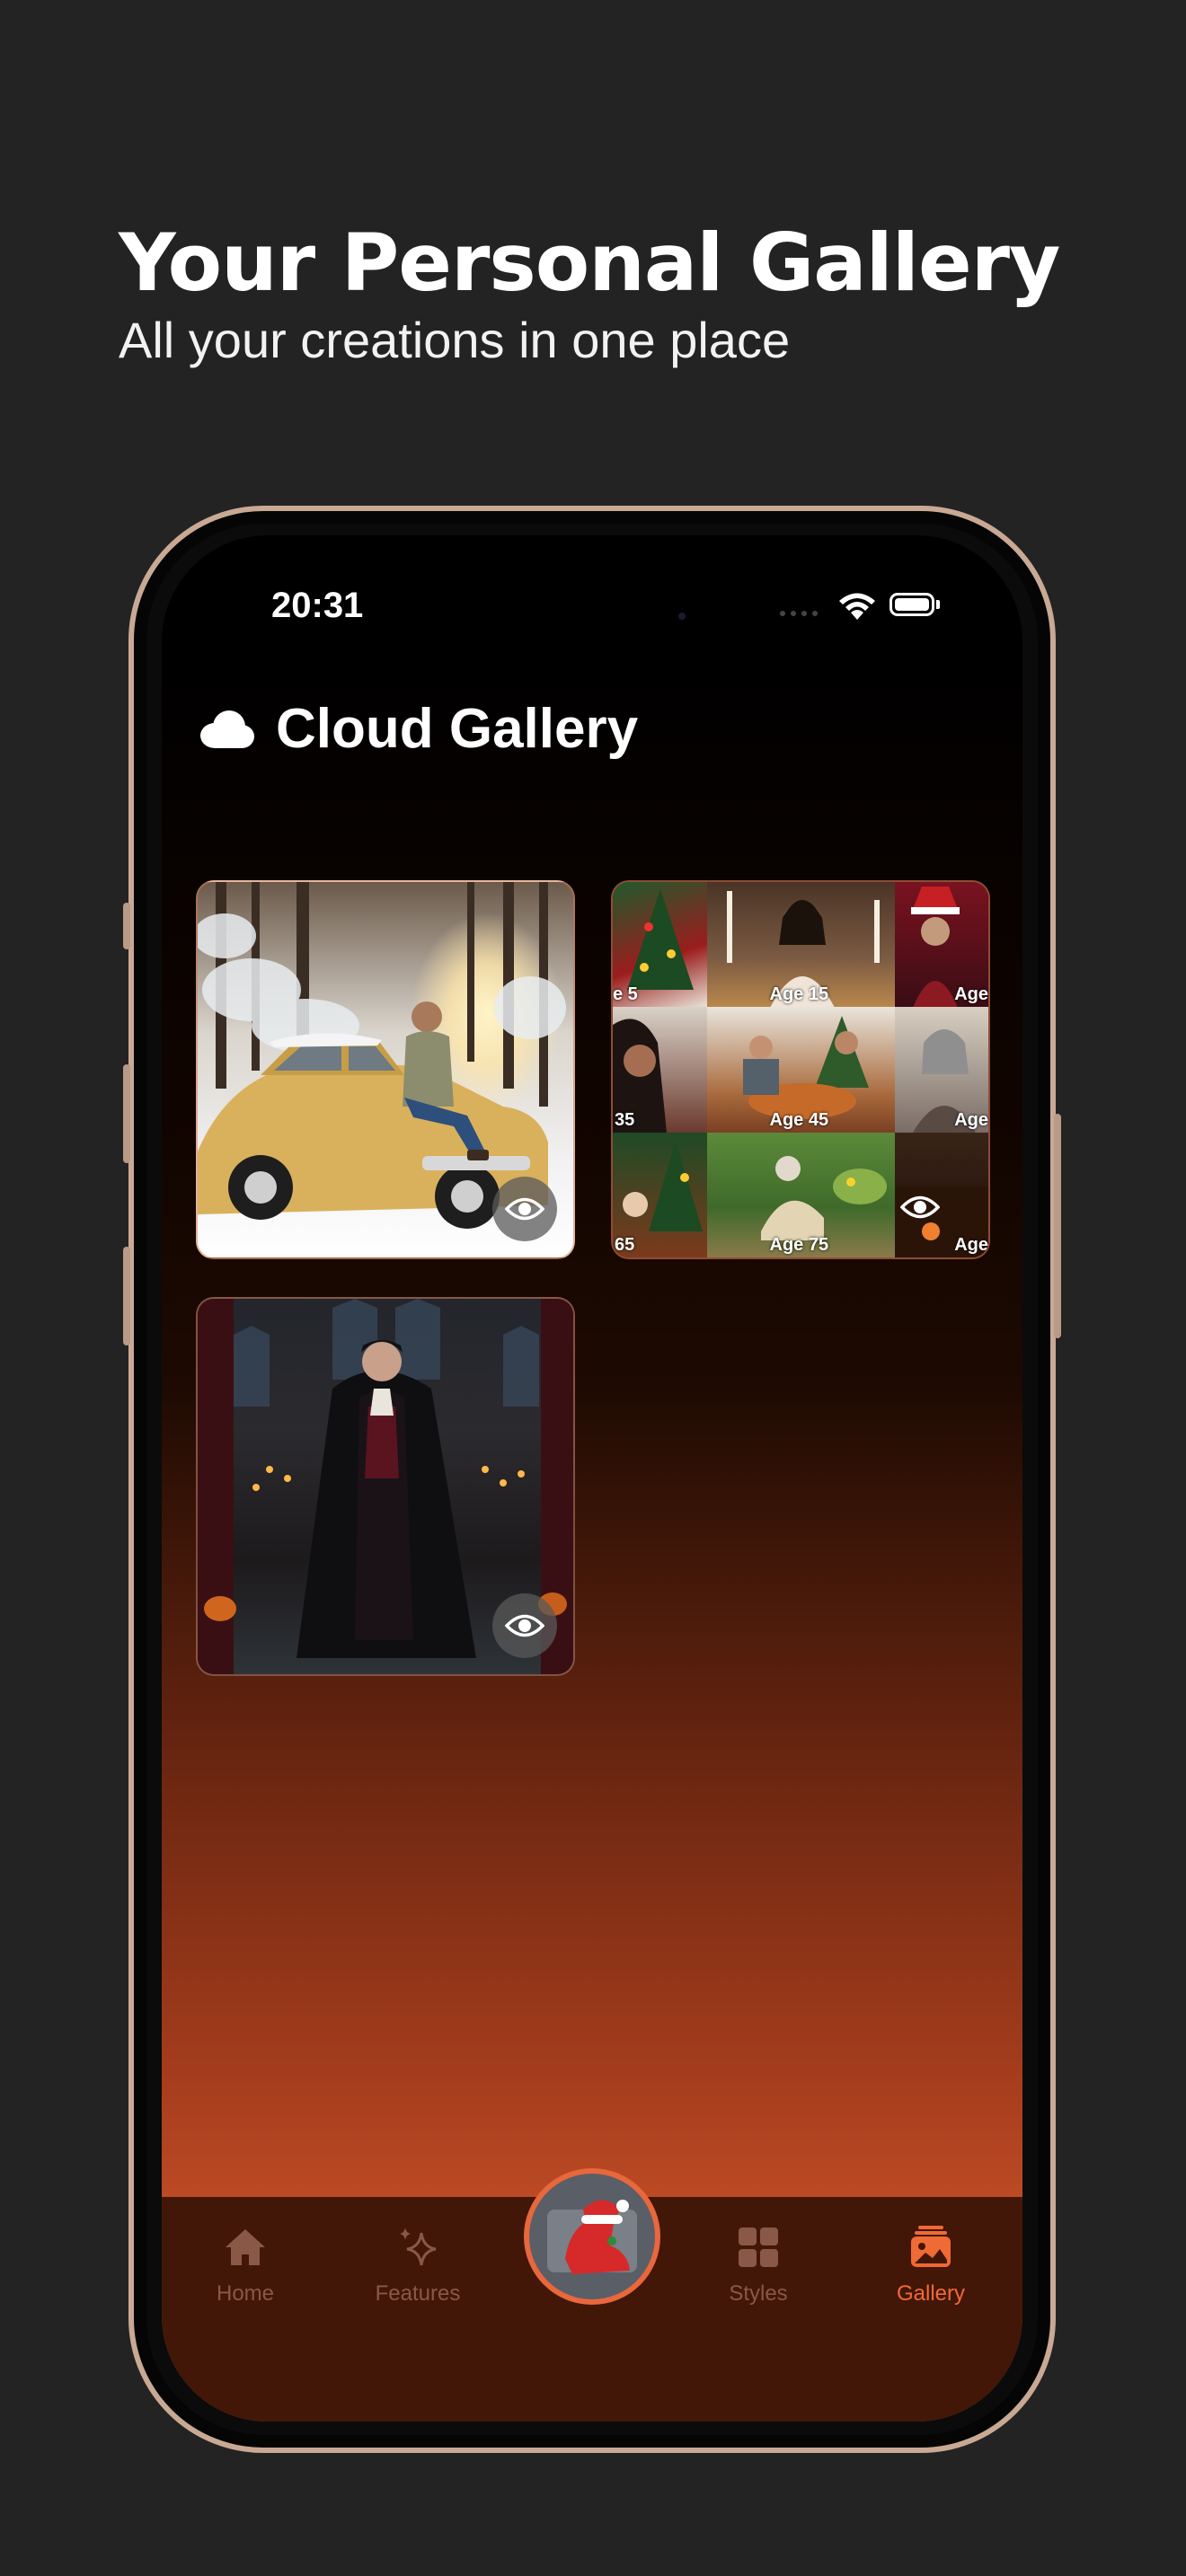 The image size is (1186, 2576). What do you see at coordinates (625, 1119) in the screenshot?
I see `age-label: 35` at bounding box center [625, 1119].